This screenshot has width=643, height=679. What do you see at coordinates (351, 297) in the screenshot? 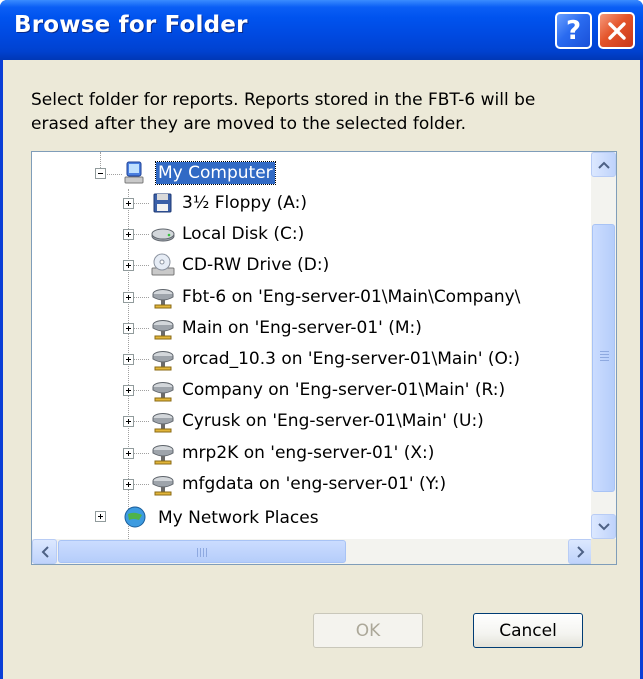
I see `tree-node-label: Fbt-6 on 'Eng-server-01\Main\Company\` at bounding box center [351, 297].